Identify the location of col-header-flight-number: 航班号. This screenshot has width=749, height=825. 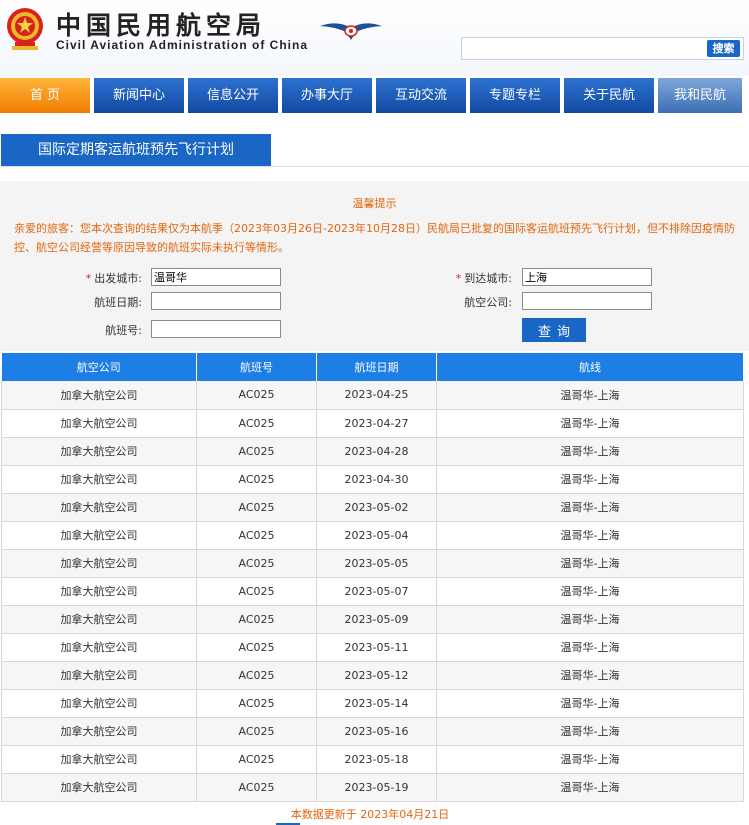
(256, 367).